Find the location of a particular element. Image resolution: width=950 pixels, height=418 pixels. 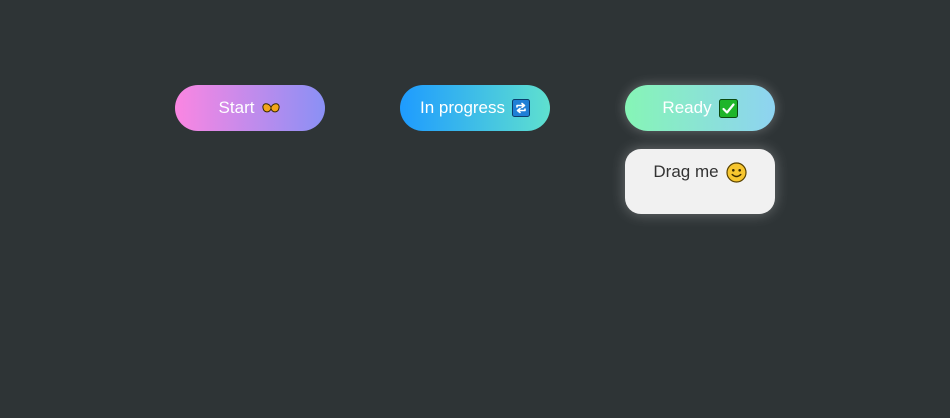

start-dropzone-button: Start is located at coordinates (250, 108).